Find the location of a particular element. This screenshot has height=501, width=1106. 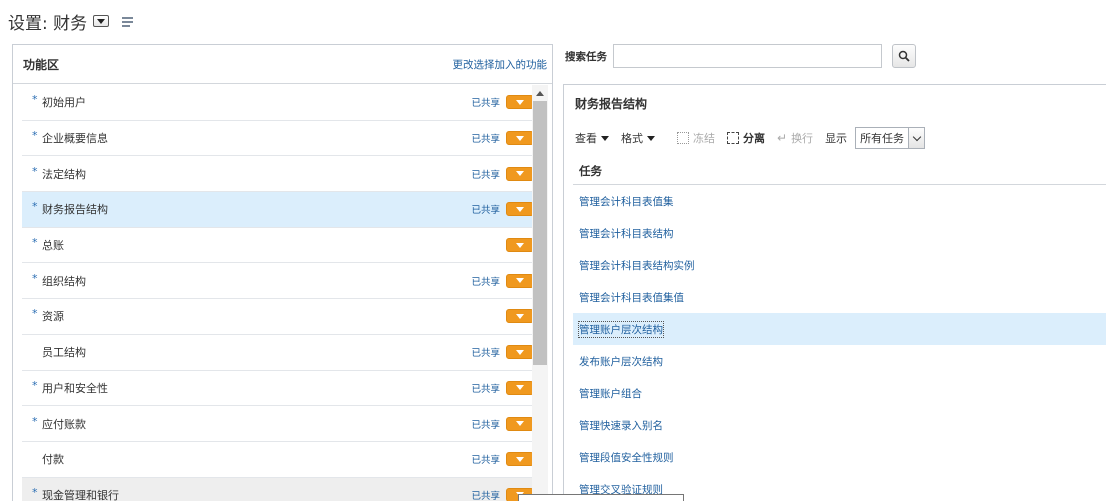

task-row-selected: 管理账户层次结构 is located at coordinates (839, 329).